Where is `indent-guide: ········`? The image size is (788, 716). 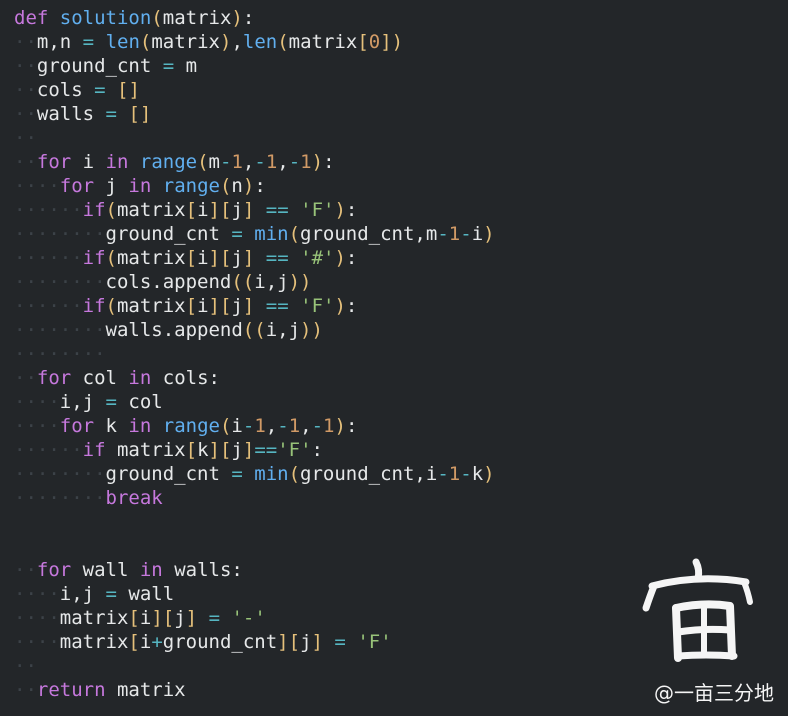
indent-guide: ········ is located at coordinates (60, 474).